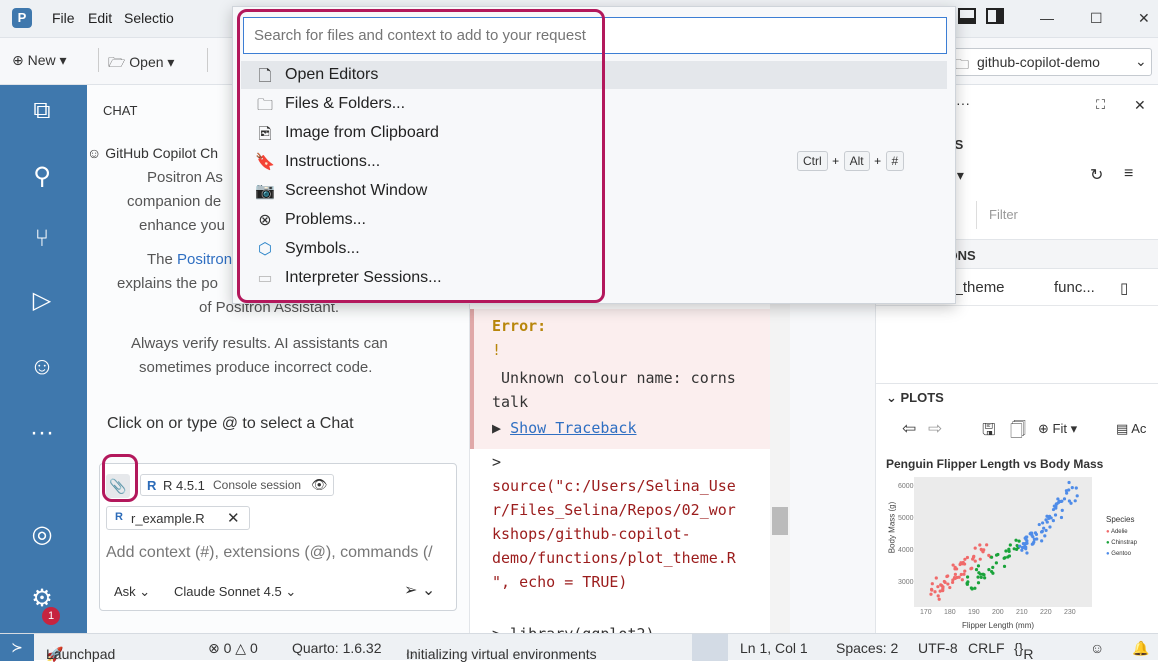  What do you see at coordinates (117, 62) in the screenshot?
I see `folder-icon: 🗁` at bounding box center [117, 62].